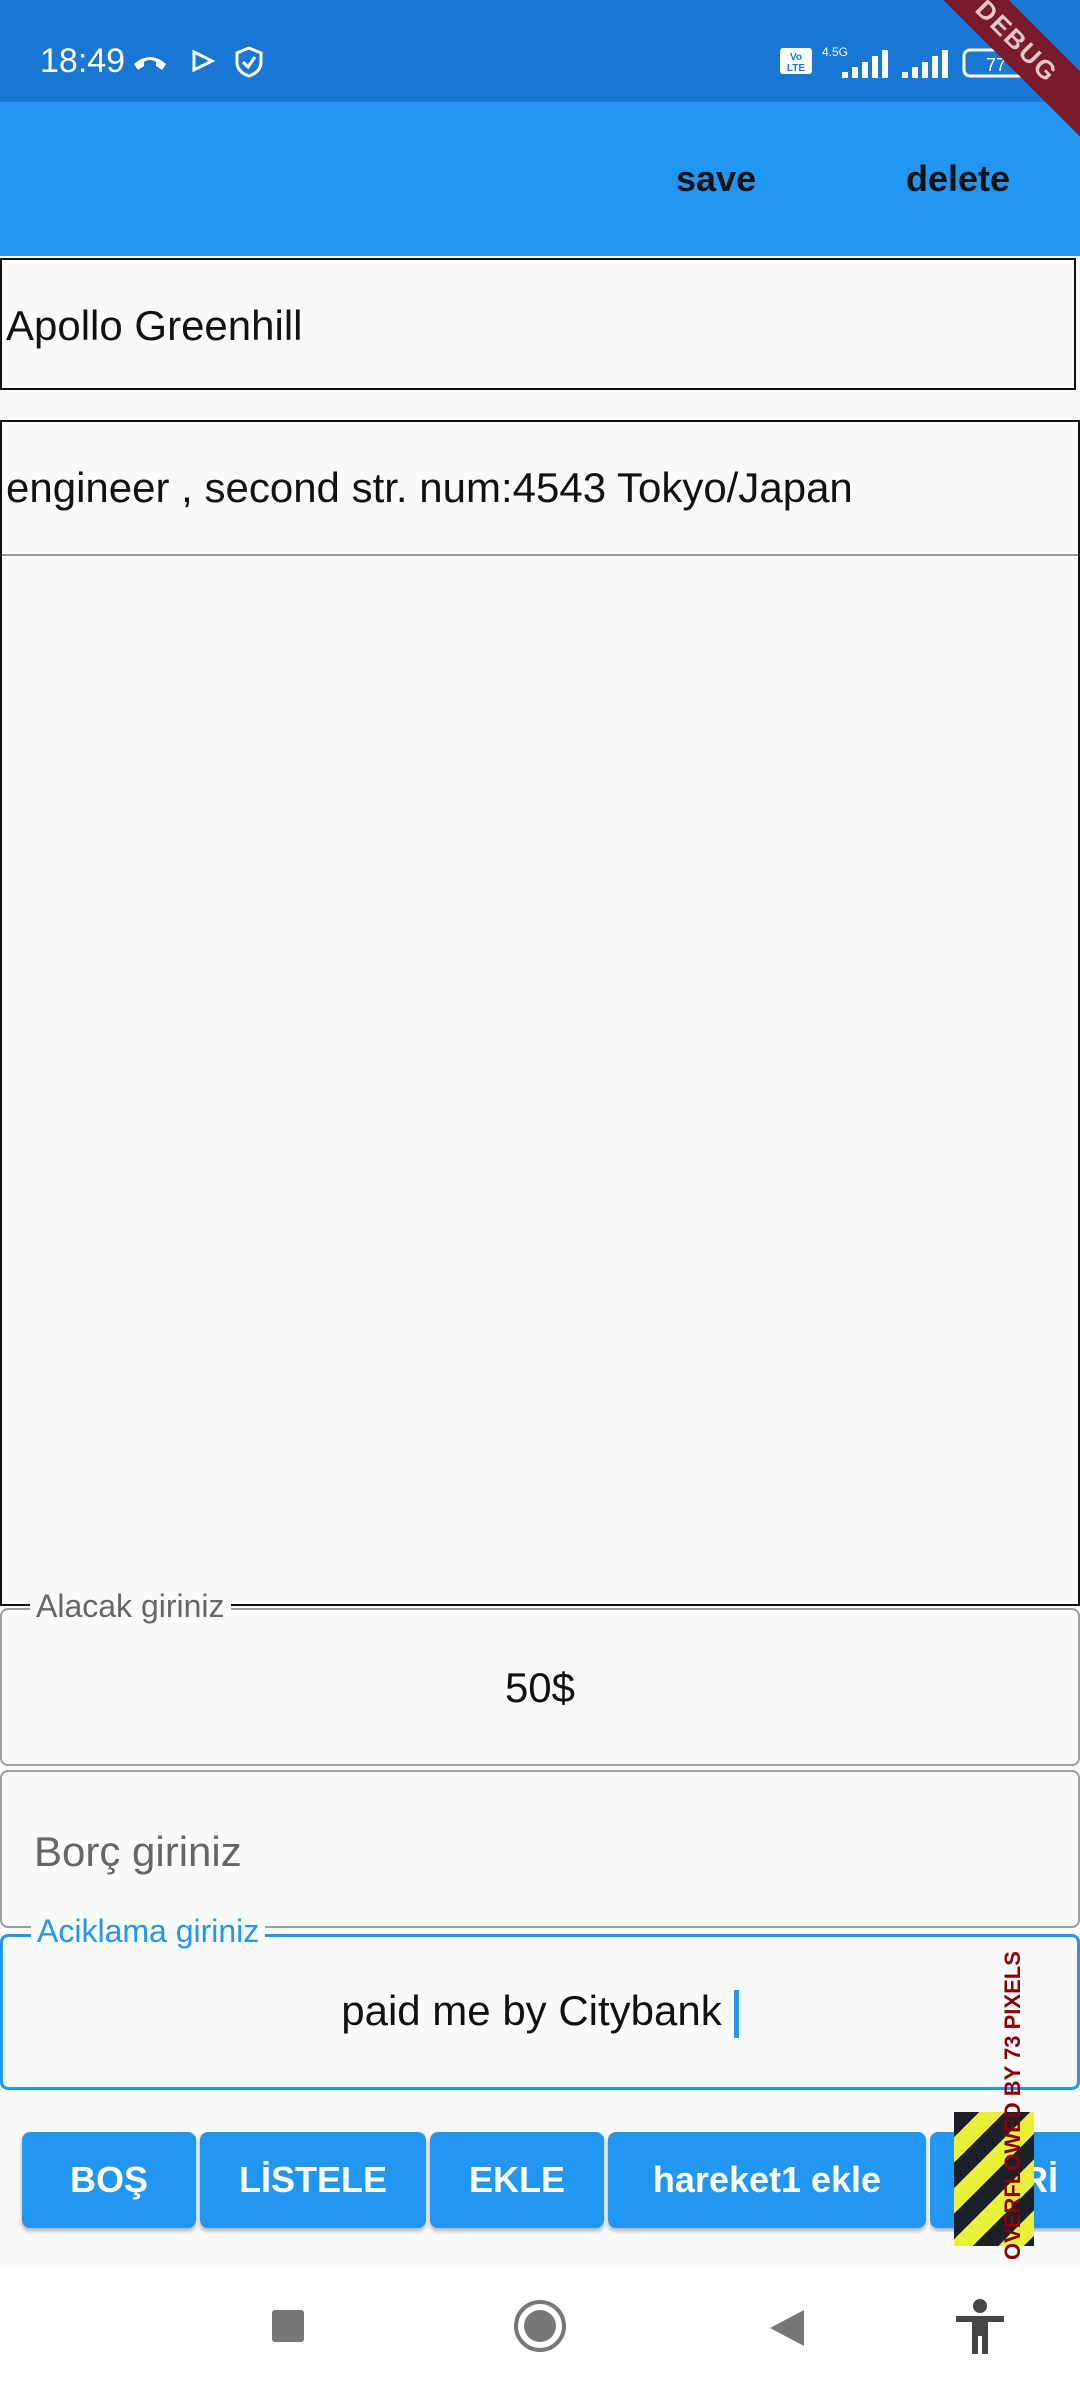 This screenshot has width=1080, height=2400. What do you see at coordinates (796, 57) in the screenshot?
I see `svg-text: Vo` at bounding box center [796, 57].